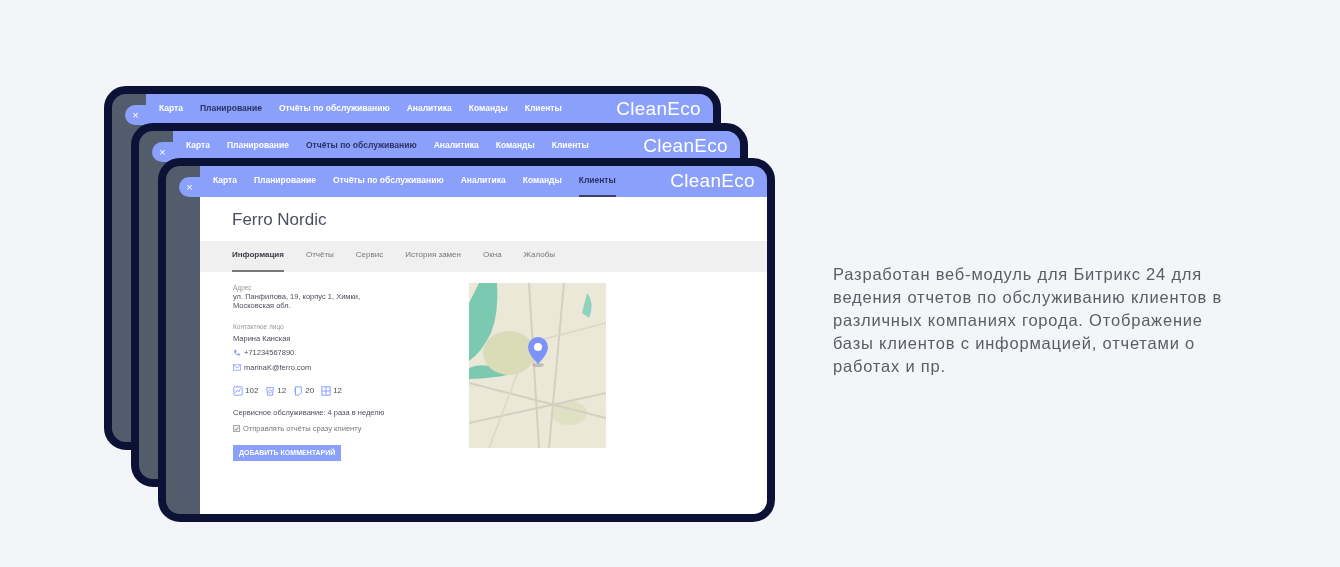 Image resolution: width=1340 pixels, height=567 pixels. I want to click on tab: Информация, so click(258, 256).